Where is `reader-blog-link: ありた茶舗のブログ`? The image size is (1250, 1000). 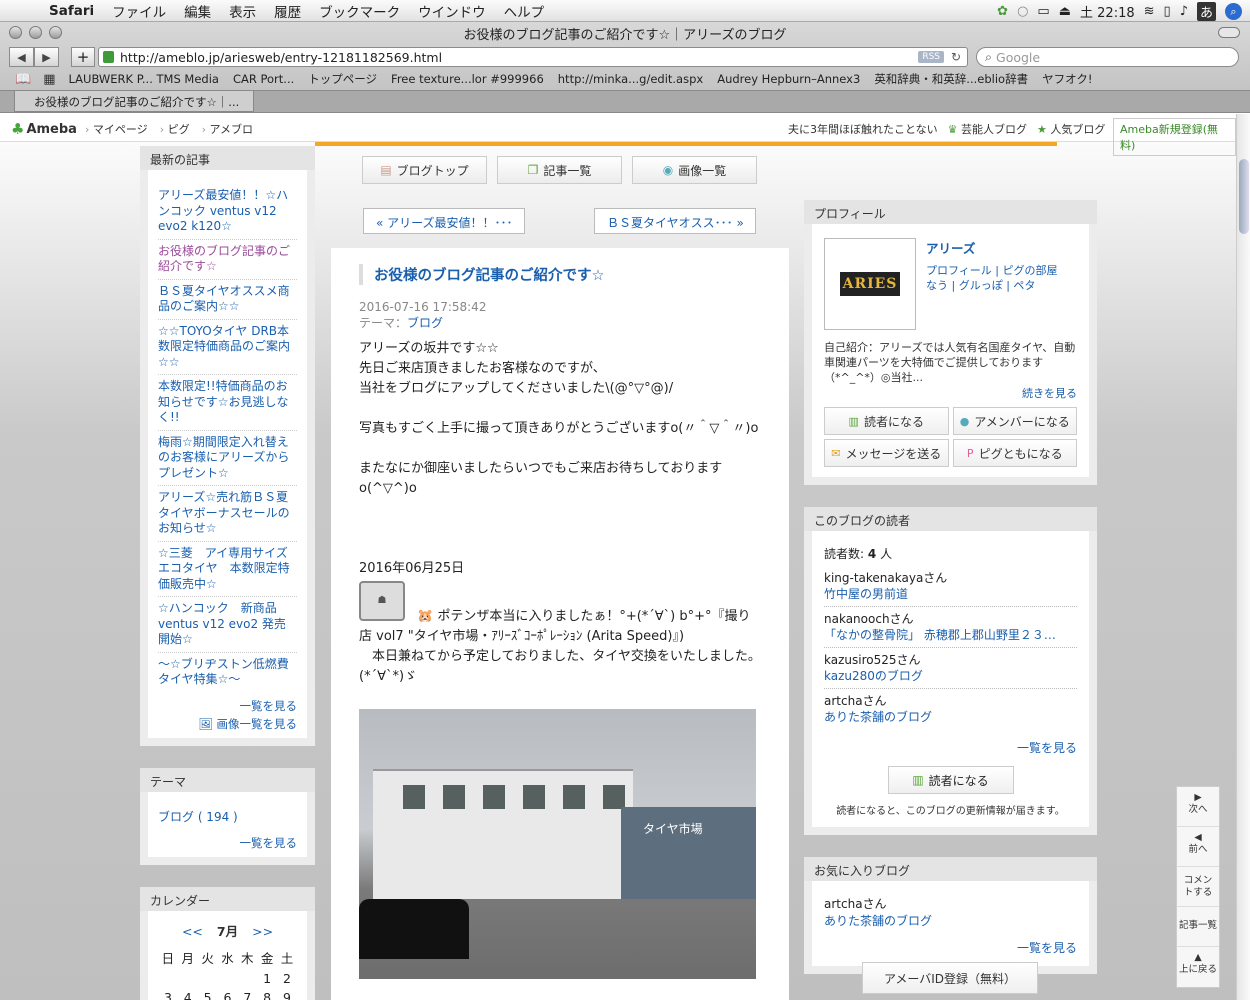
reader-blog-link: ありた茶舗のブログ is located at coordinates (878, 717).